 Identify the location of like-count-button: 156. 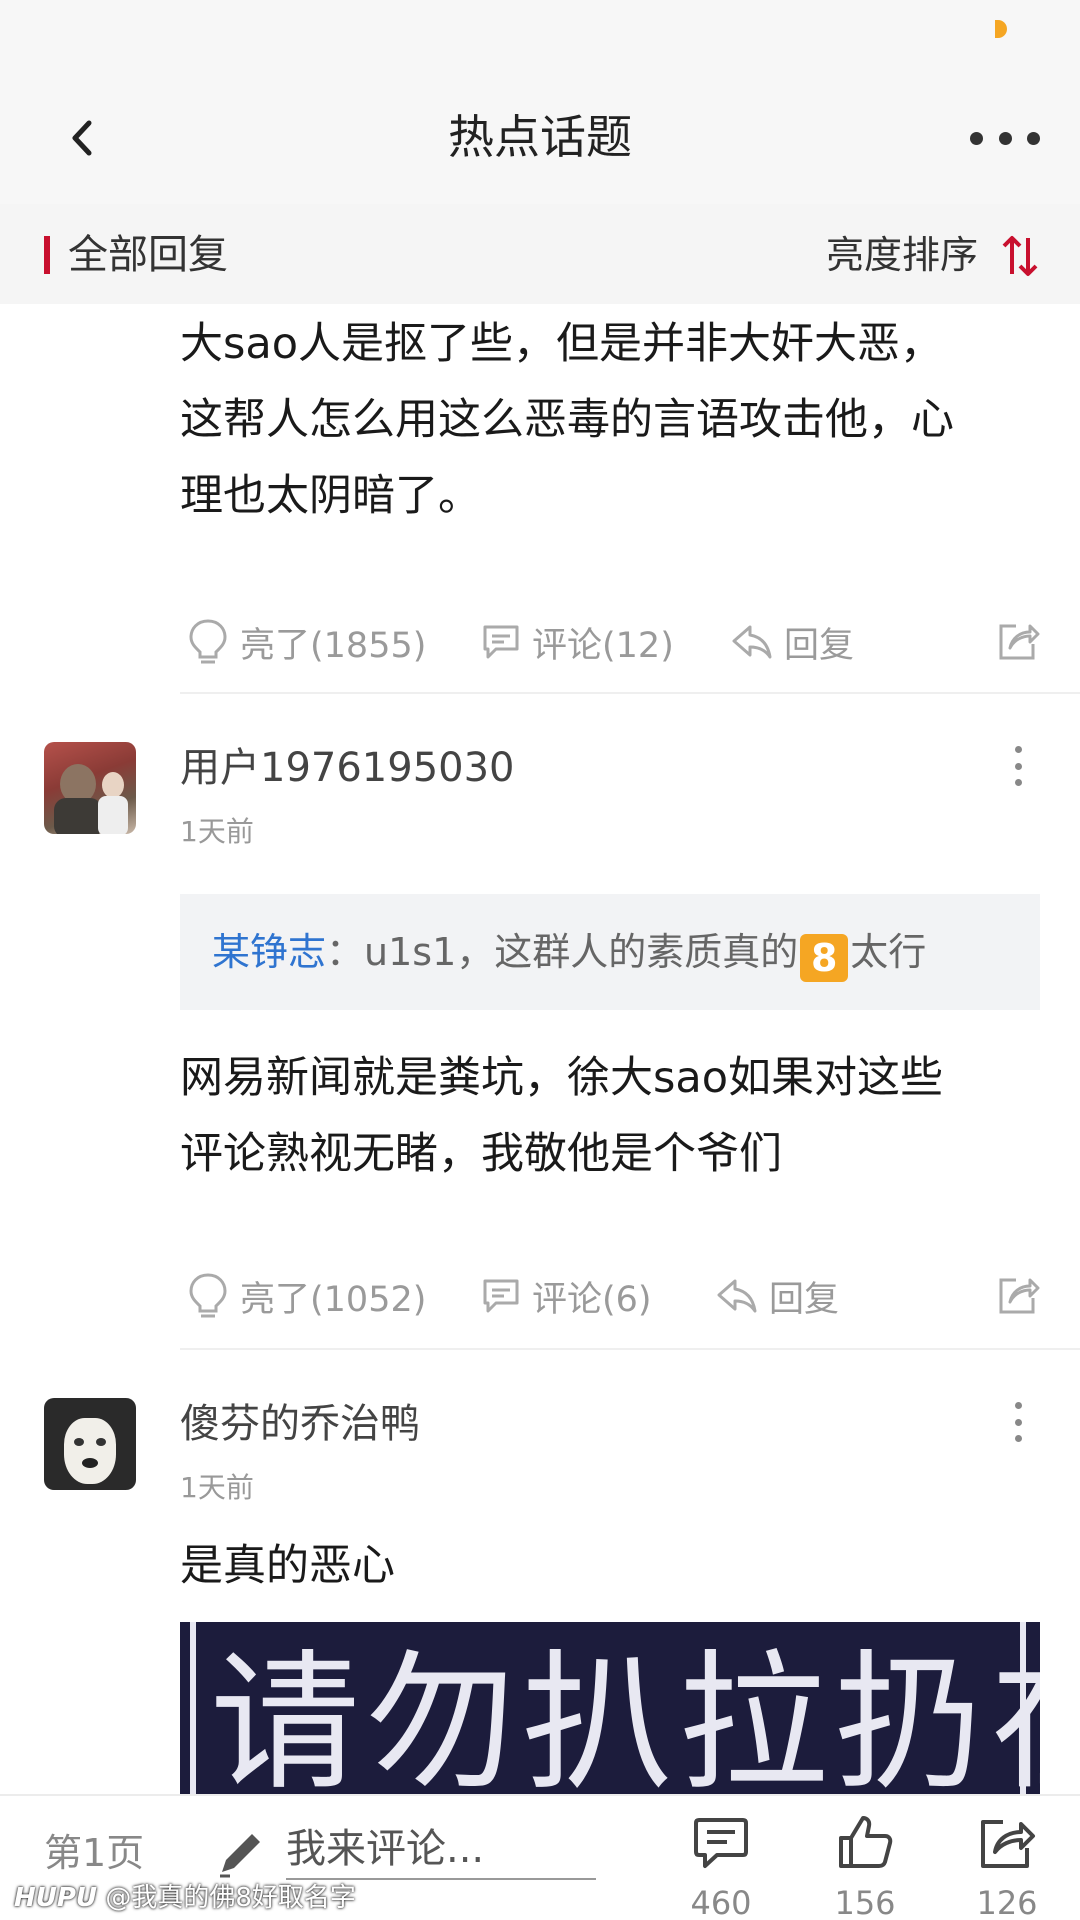
(865, 1867).